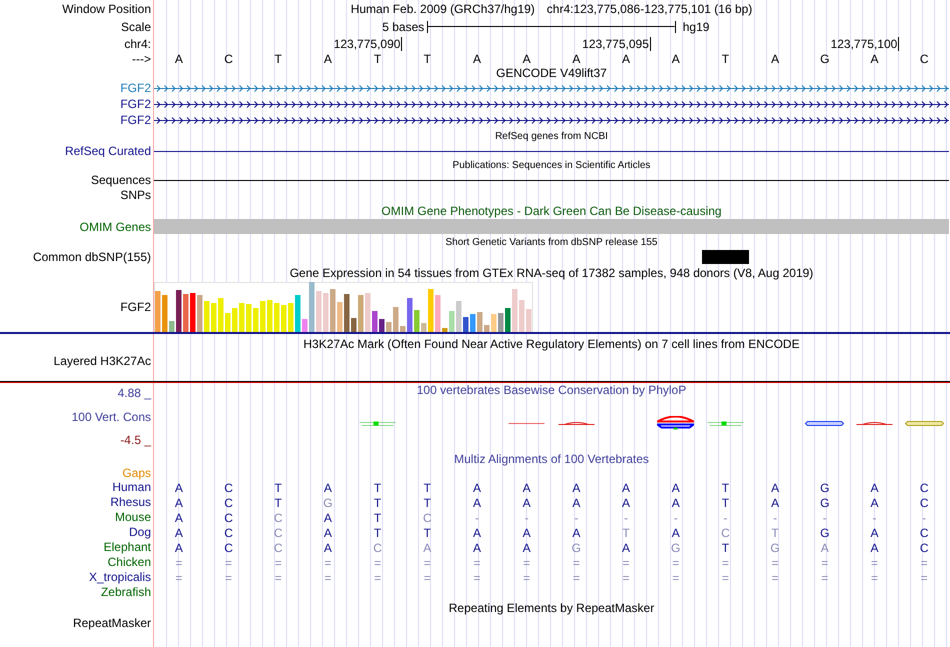 The image size is (950, 647). I want to click on track-label: Sequences, so click(120, 180).